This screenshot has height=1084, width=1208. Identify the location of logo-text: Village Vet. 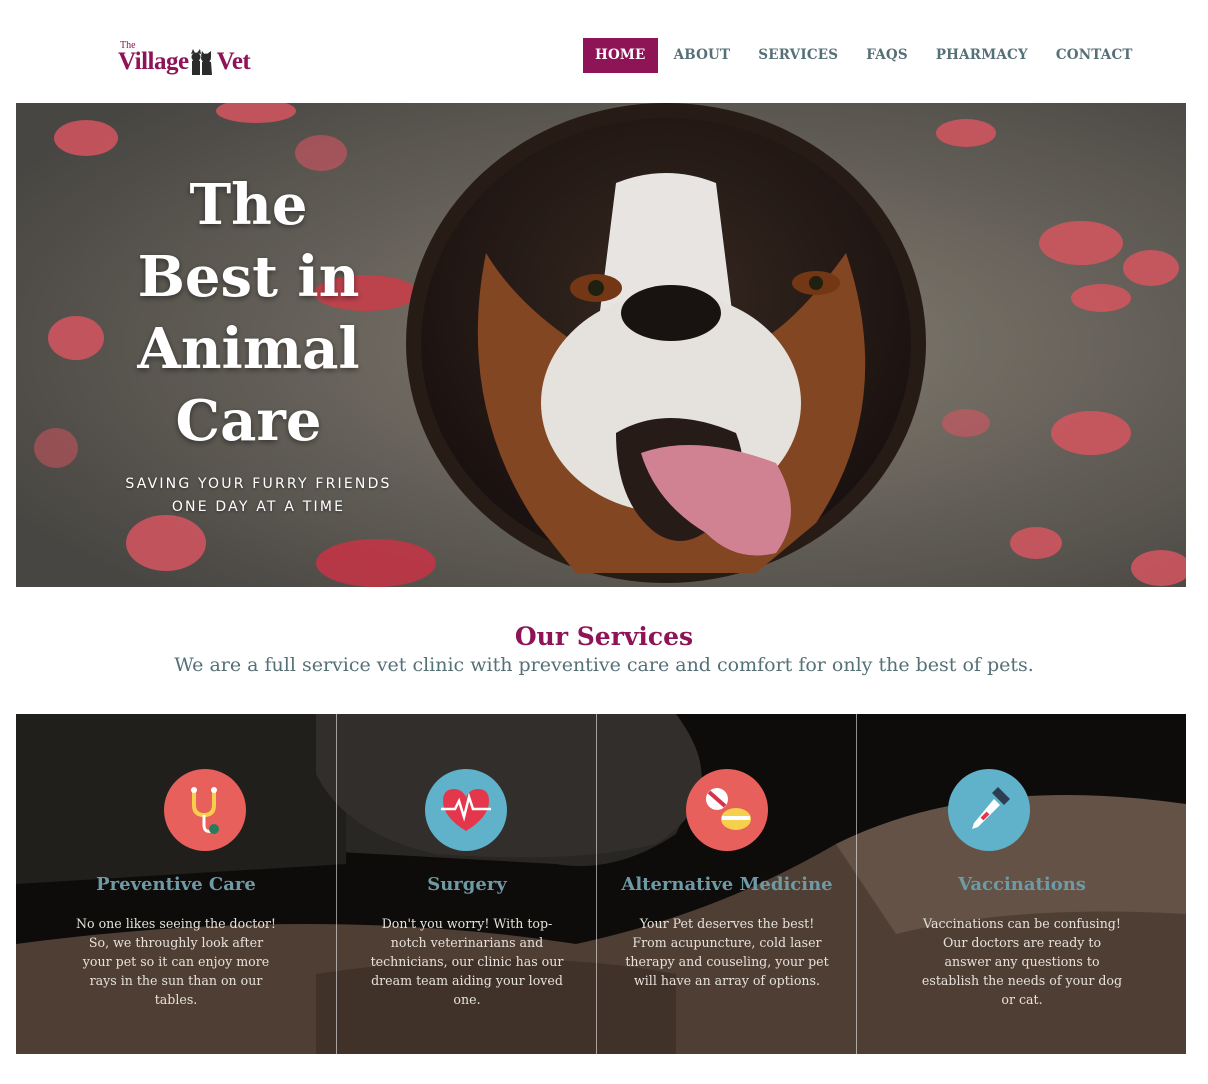
(184, 62).